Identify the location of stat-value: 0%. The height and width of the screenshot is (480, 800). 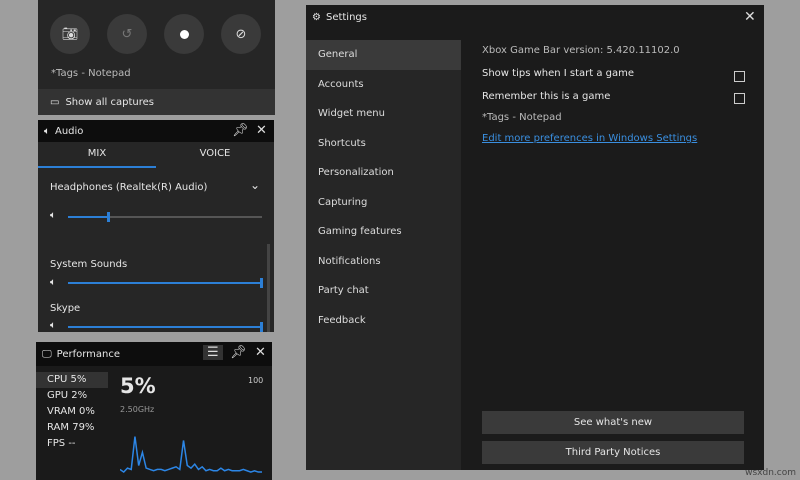
(87, 411).